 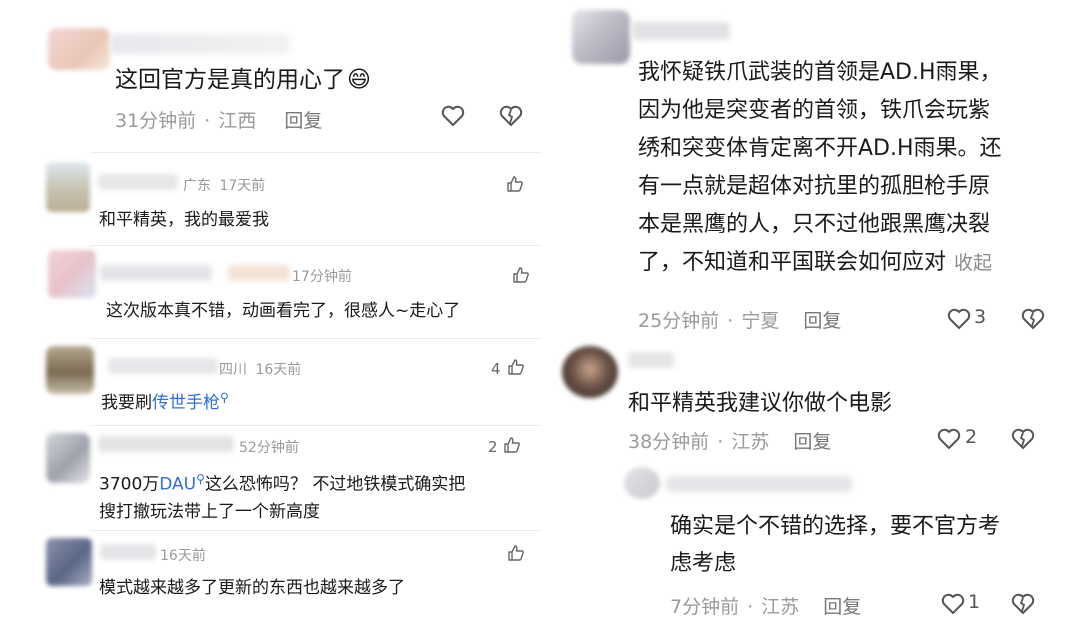 I want to click on comment-region: 四川, so click(x=233, y=370).